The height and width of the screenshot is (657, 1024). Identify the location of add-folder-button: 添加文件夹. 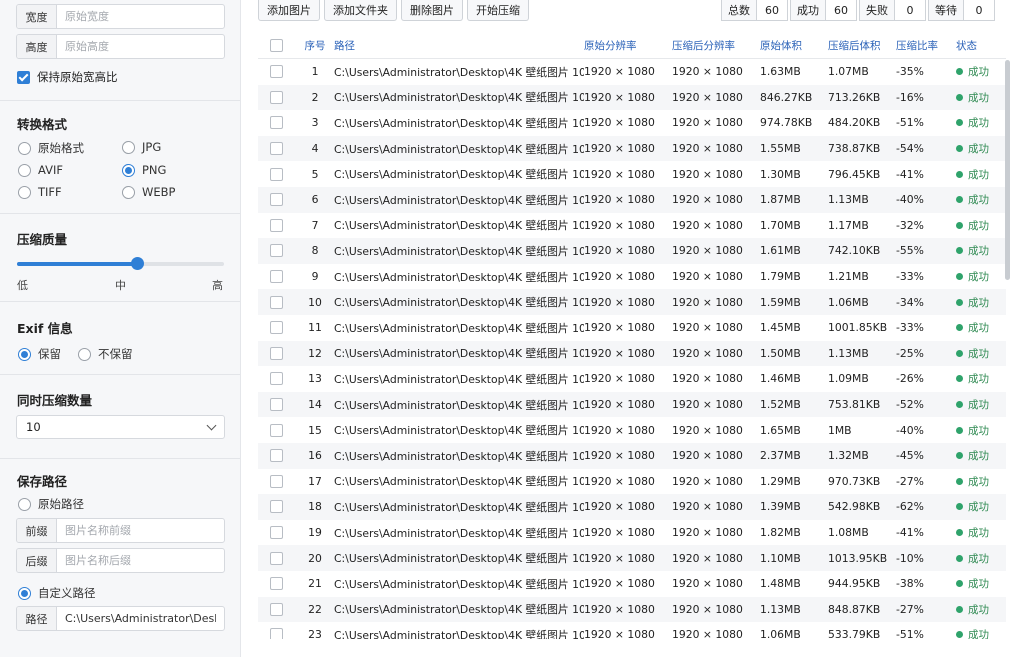
(360, 10).